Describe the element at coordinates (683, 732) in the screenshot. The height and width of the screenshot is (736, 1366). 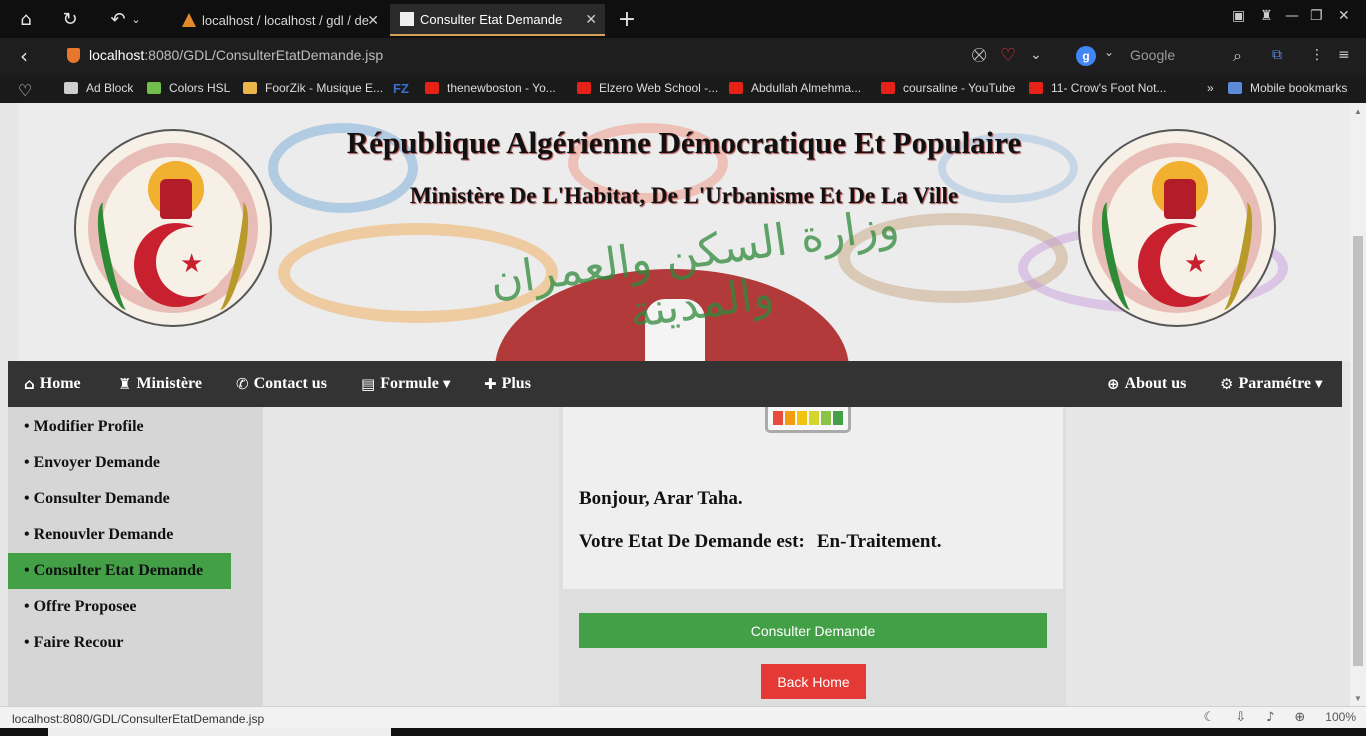
I see `taskbar` at that location.